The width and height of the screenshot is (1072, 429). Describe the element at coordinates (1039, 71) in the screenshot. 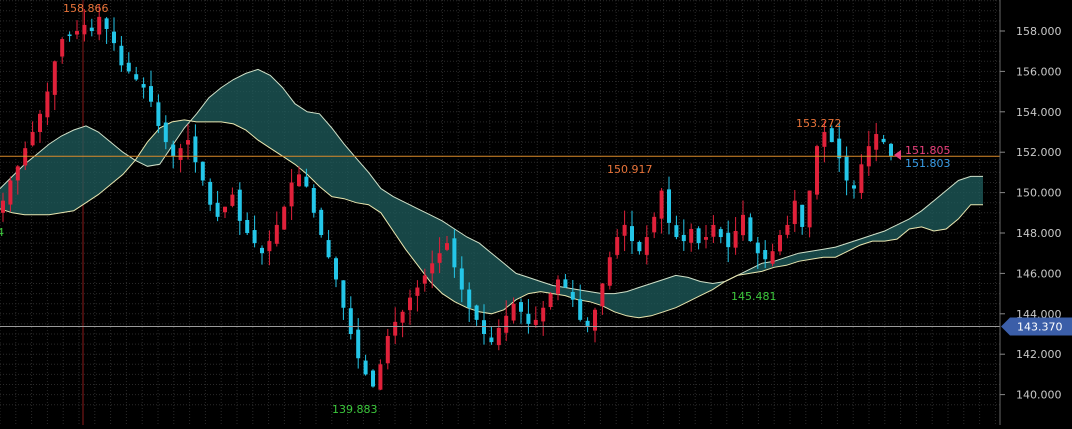

I see `price-axis-label: 156.000` at that location.